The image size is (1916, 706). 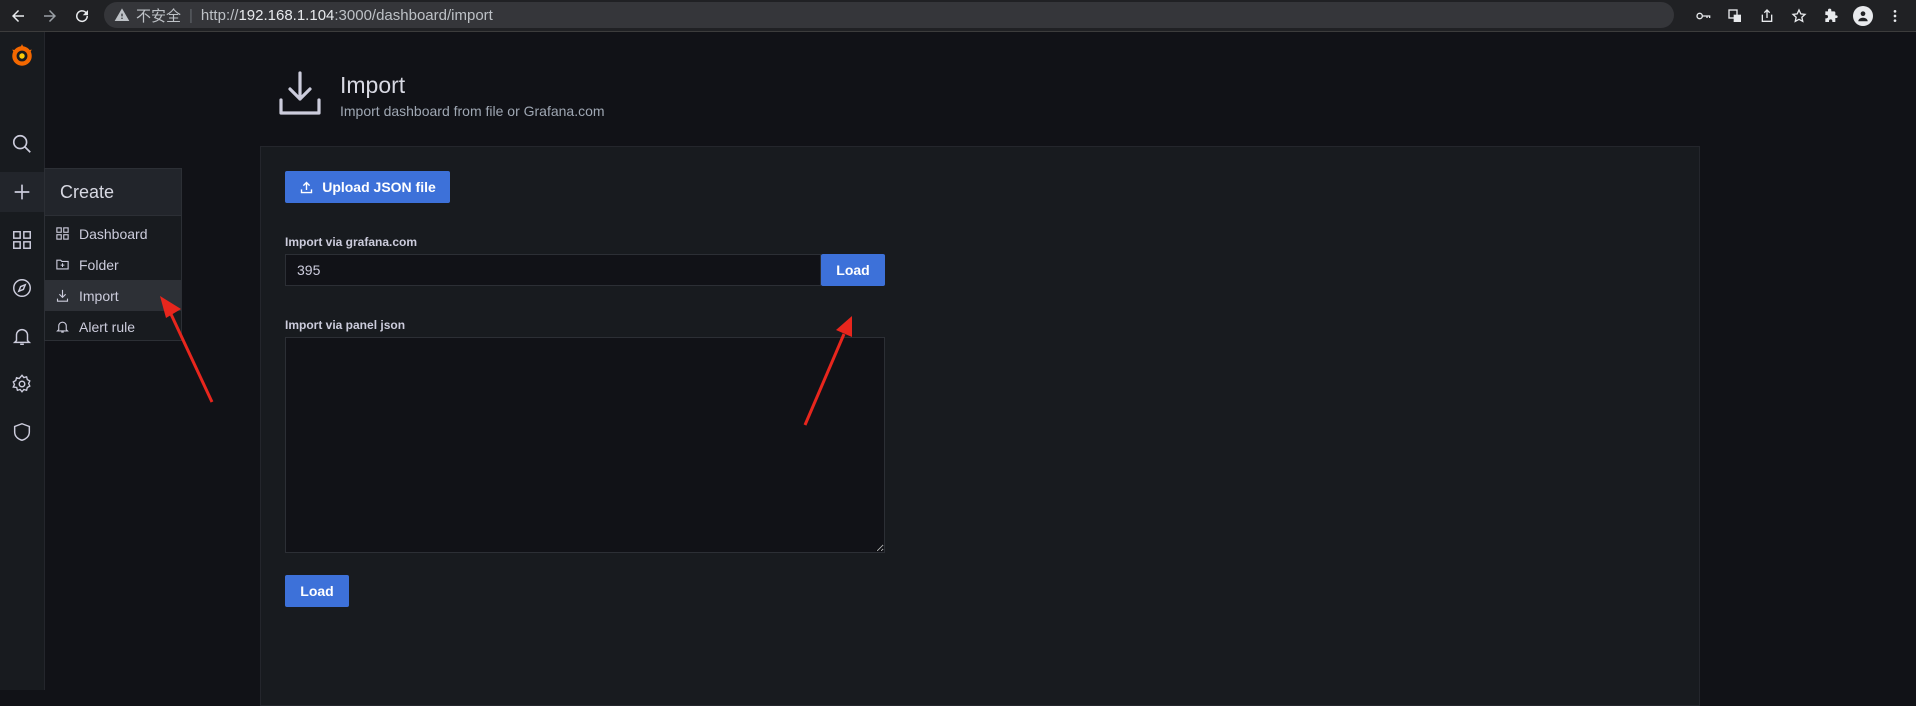 I want to click on grafana-logo-icon, so click(x=22, y=55).